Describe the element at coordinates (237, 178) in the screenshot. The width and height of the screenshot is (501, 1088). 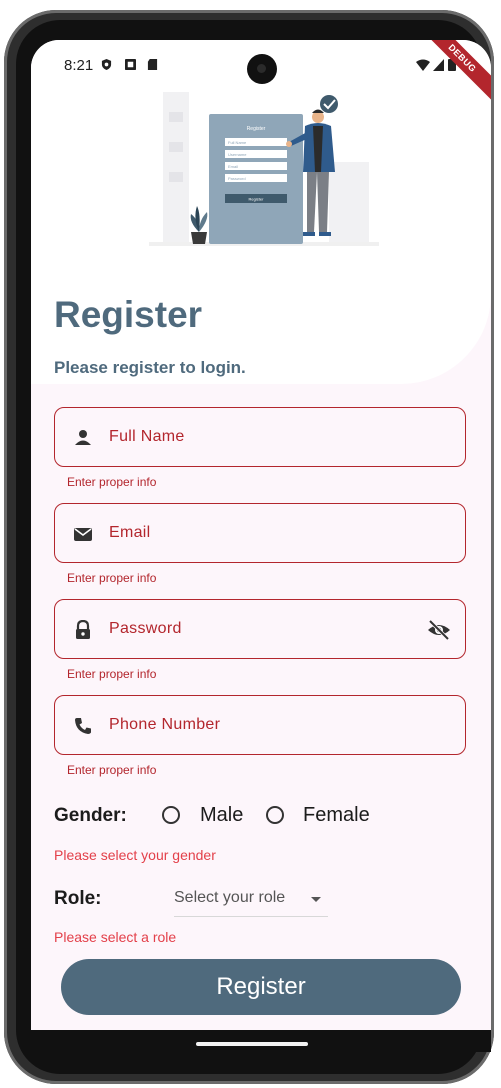
I see `illustration-field-label: Password` at that location.